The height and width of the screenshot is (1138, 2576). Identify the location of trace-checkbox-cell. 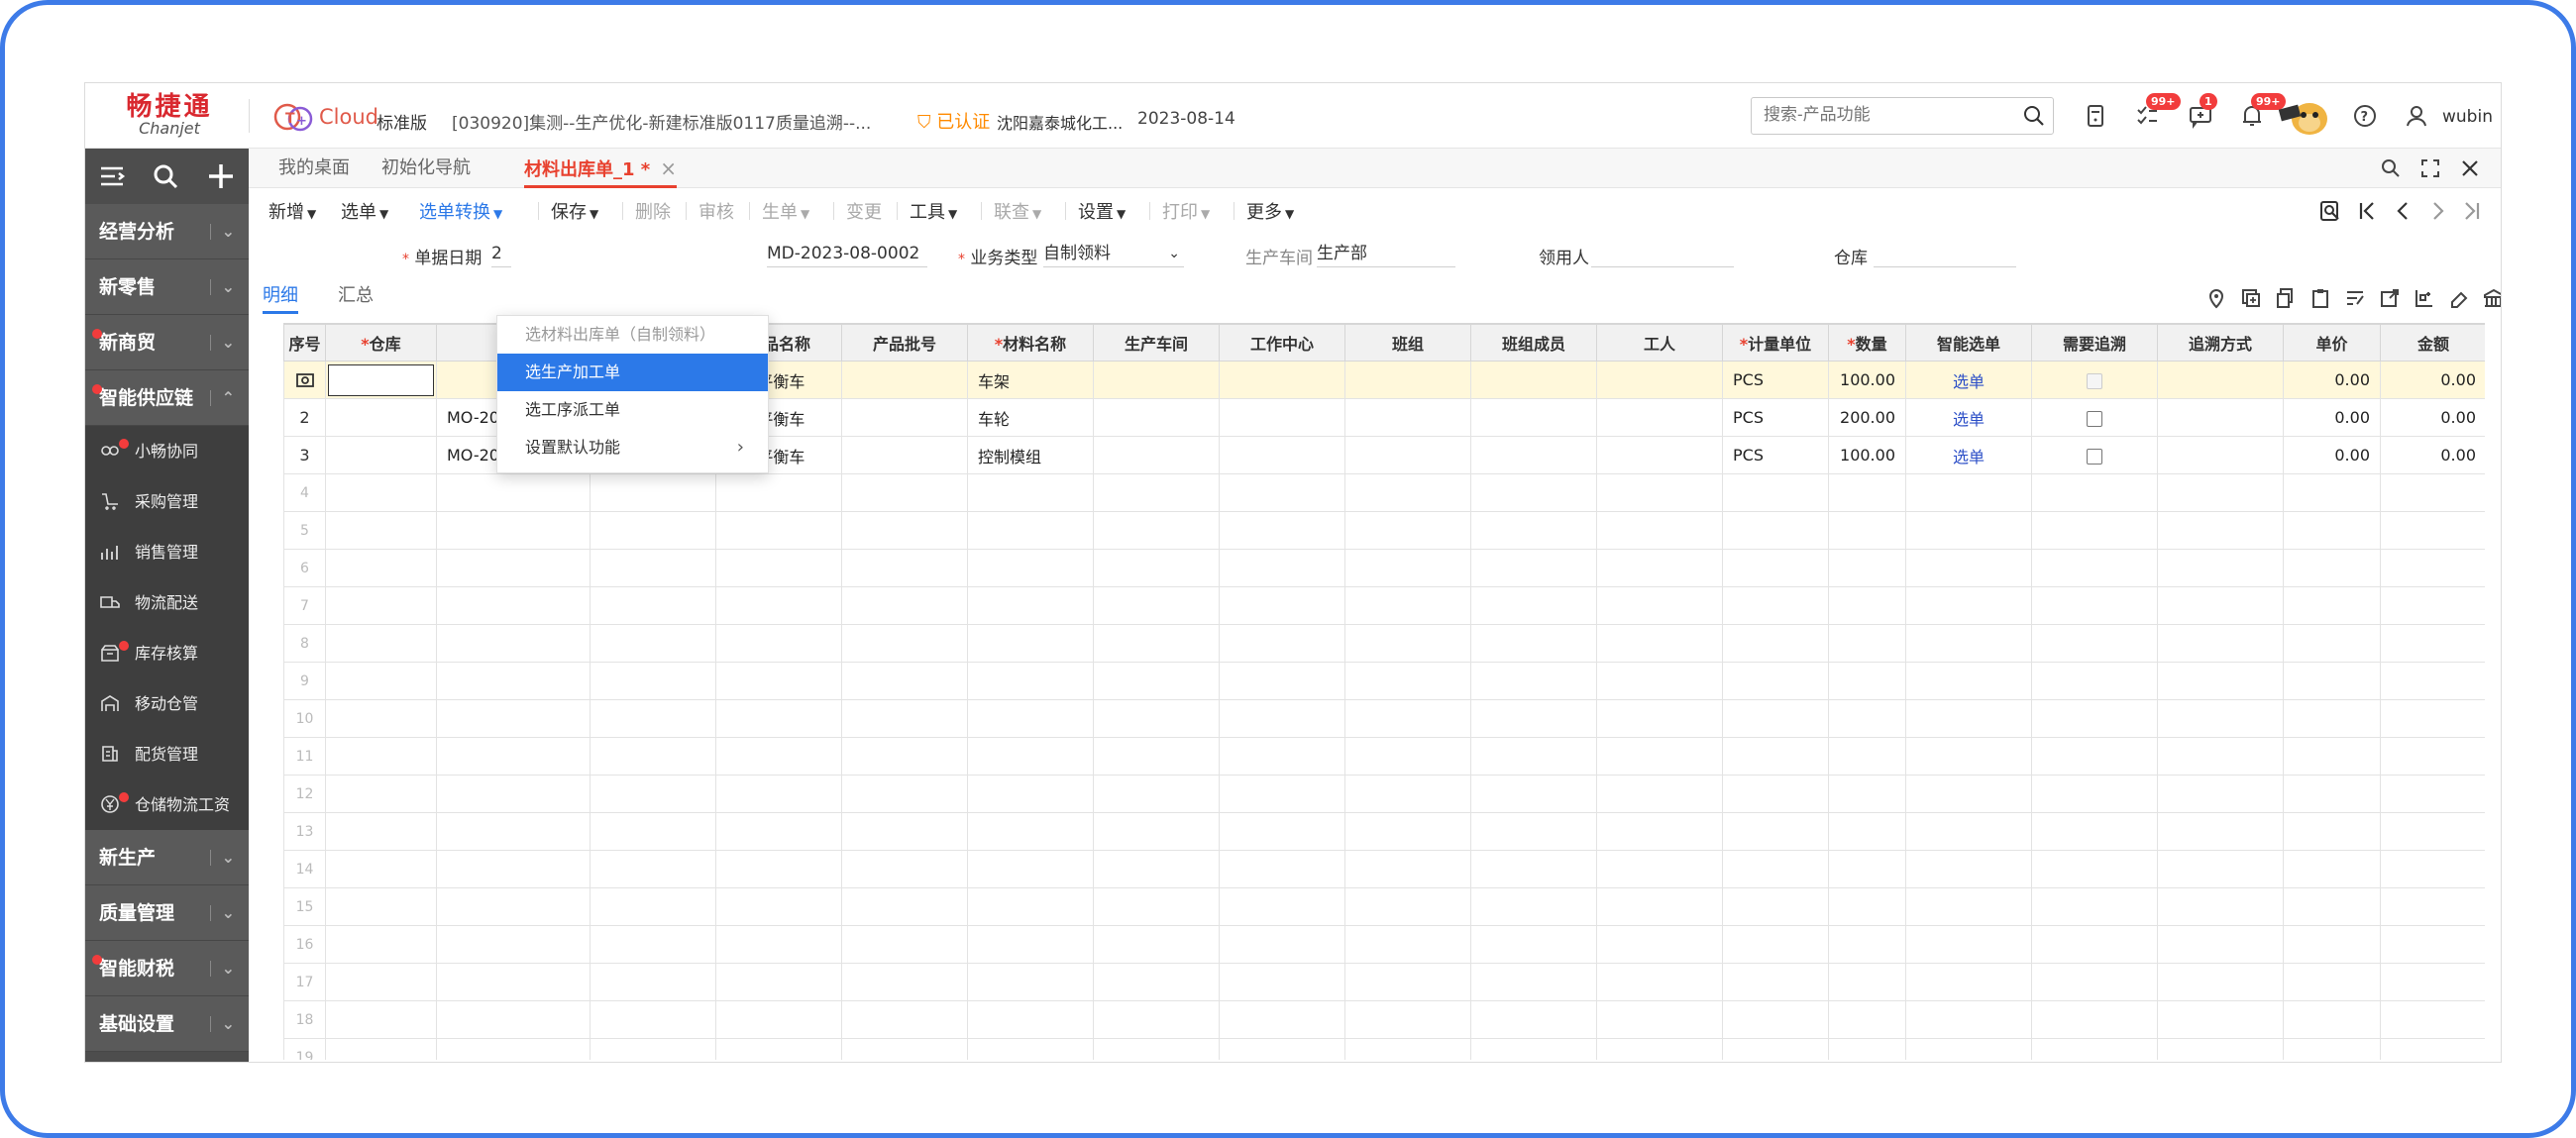
(2094, 455).